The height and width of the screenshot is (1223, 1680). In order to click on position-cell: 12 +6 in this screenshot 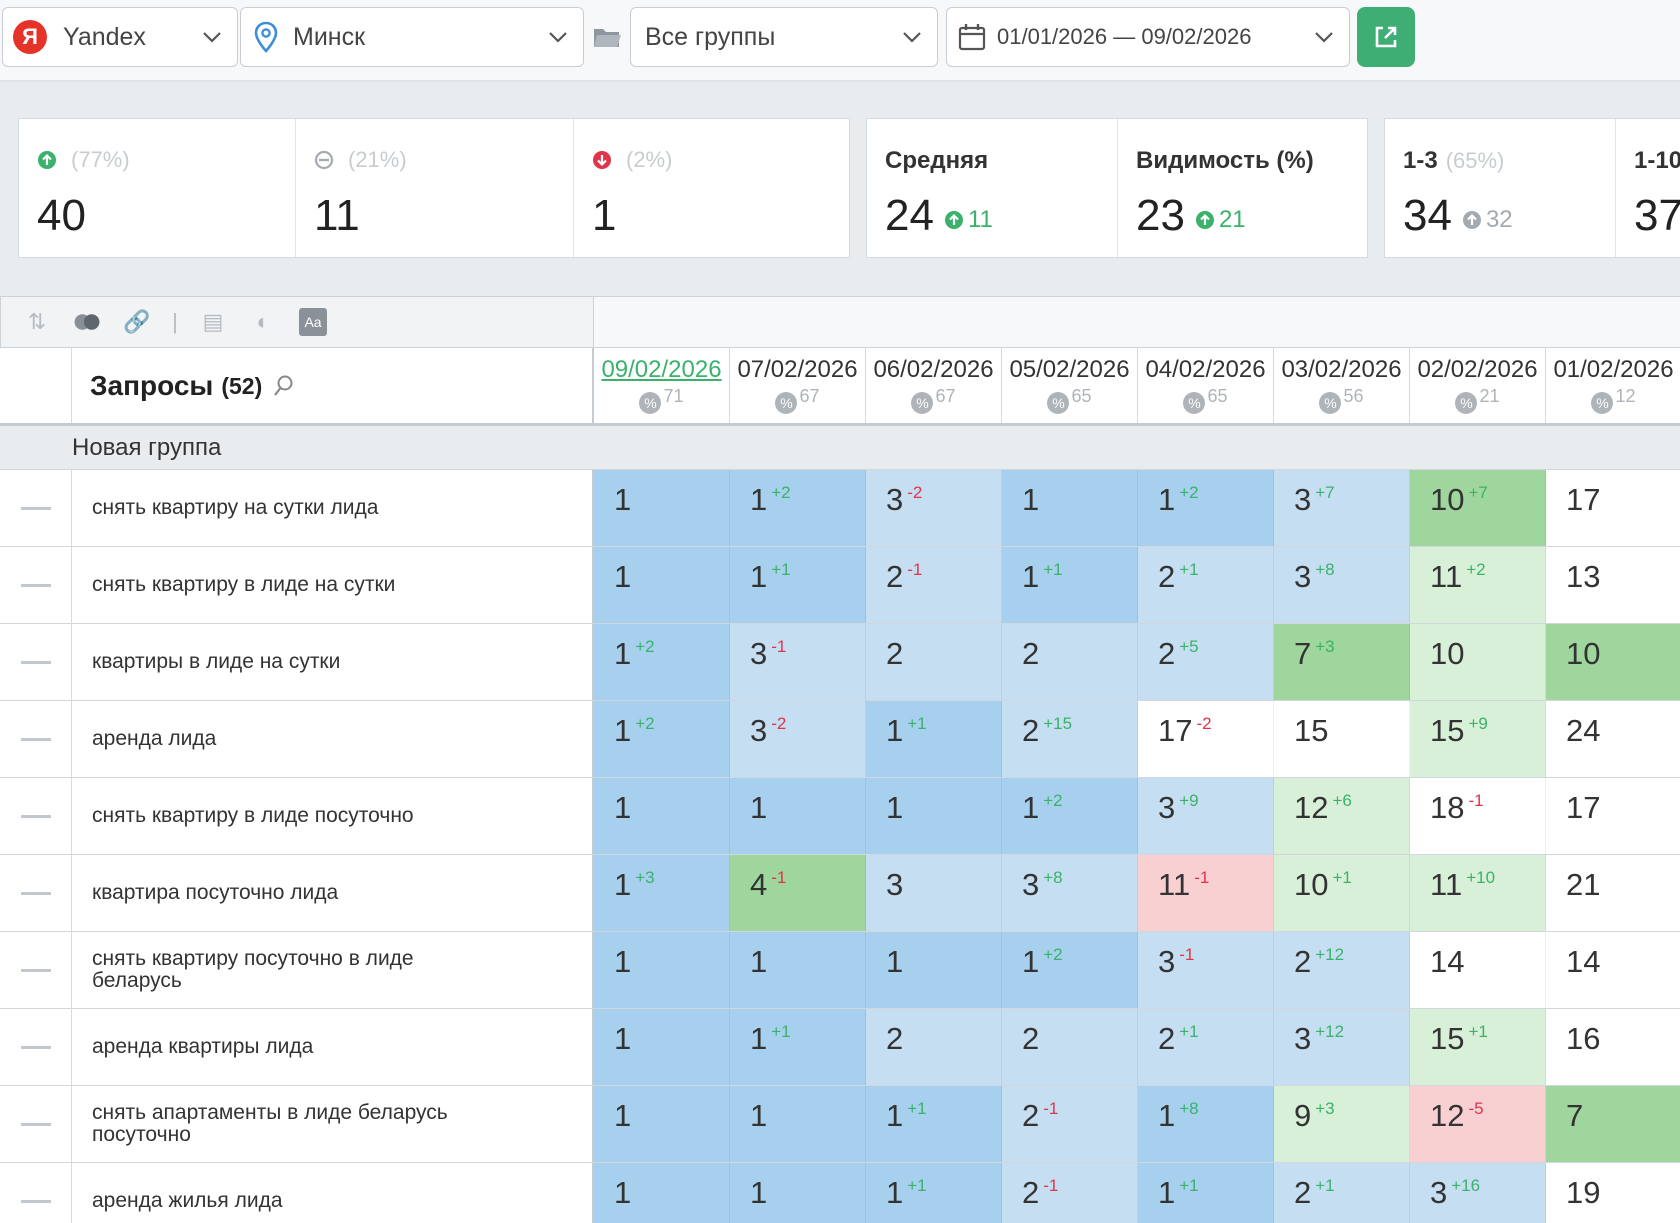, I will do `click(1342, 816)`.